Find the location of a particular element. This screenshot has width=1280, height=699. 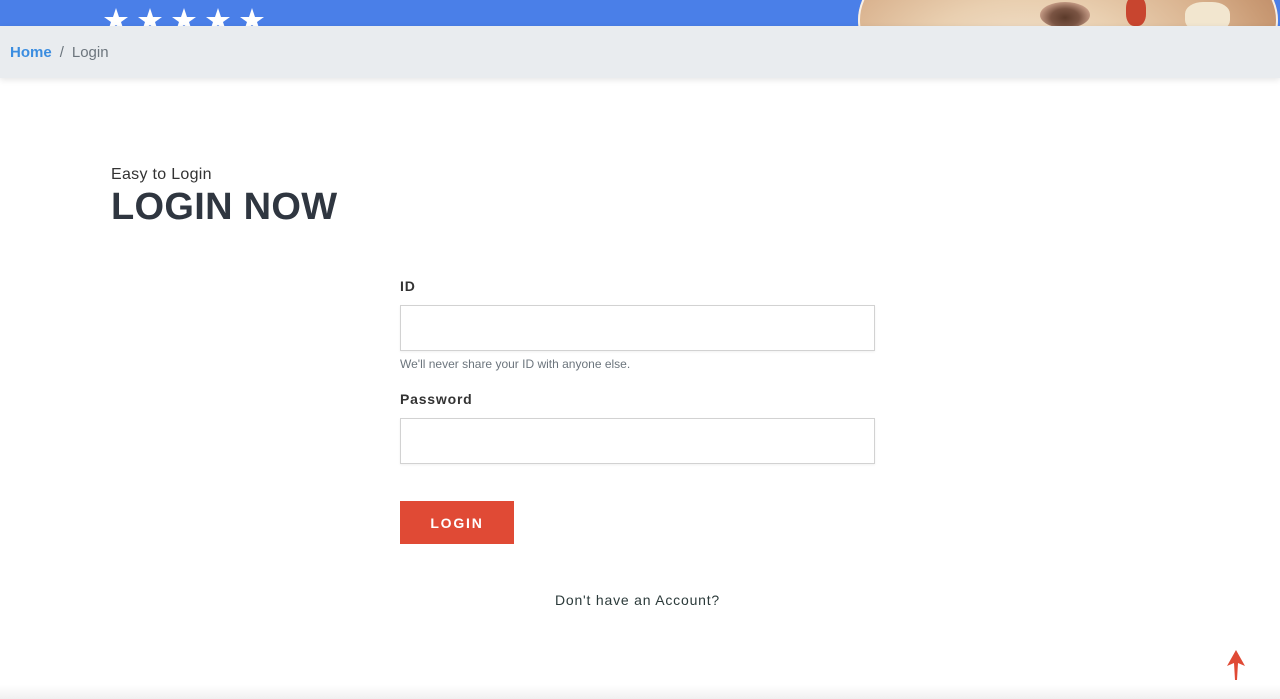

id-input is located at coordinates (637, 328).